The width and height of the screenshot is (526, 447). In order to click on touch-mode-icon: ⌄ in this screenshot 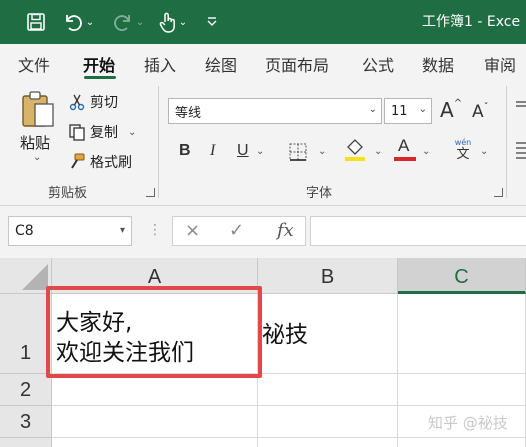, I will do `click(172, 22)`.